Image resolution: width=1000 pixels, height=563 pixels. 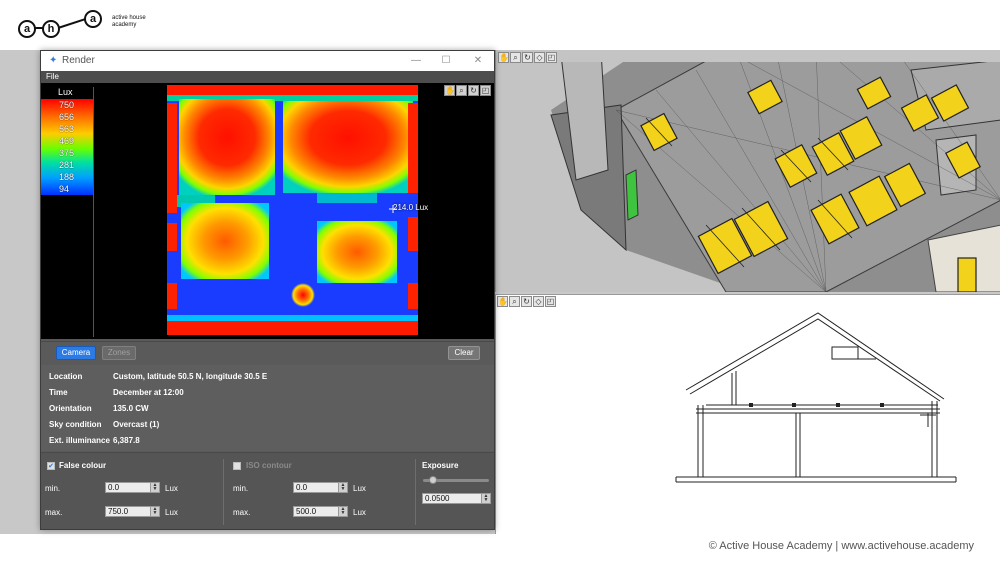 What do you see at coordinates (75, 424) in the screenshot?
I see `info-key: Sky condition` at bounding box center [75, 424].